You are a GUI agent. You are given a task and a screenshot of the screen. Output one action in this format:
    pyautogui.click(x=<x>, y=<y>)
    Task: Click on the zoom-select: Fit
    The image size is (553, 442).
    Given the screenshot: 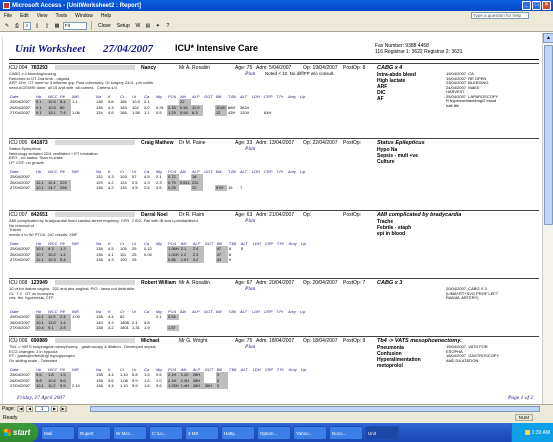 What is the action you would take?
    pyautogui.click(x=75, y=25)
    